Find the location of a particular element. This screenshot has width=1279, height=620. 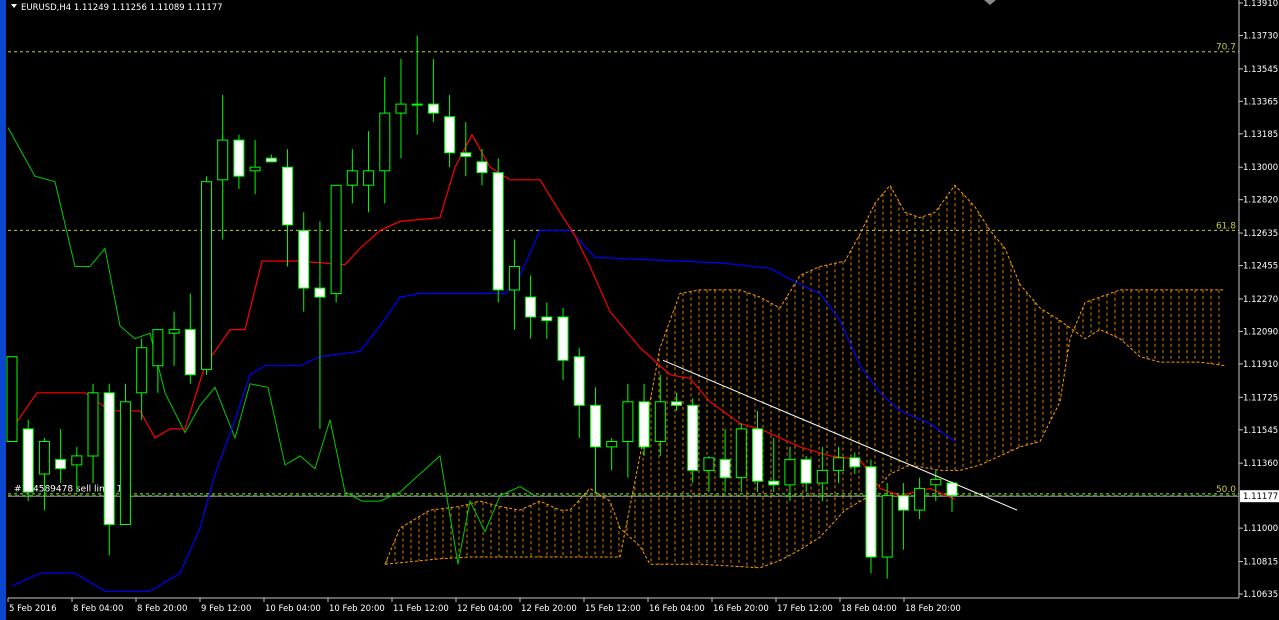

trendline is located at coordinates (840, 435).